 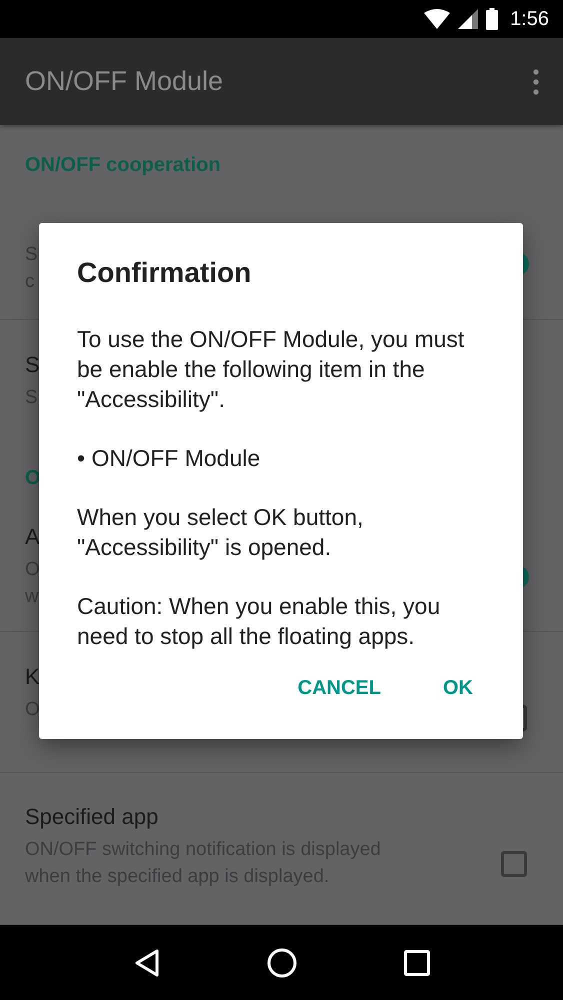 I want to click on setting-title: Specified app, so click(x=91, y=817).